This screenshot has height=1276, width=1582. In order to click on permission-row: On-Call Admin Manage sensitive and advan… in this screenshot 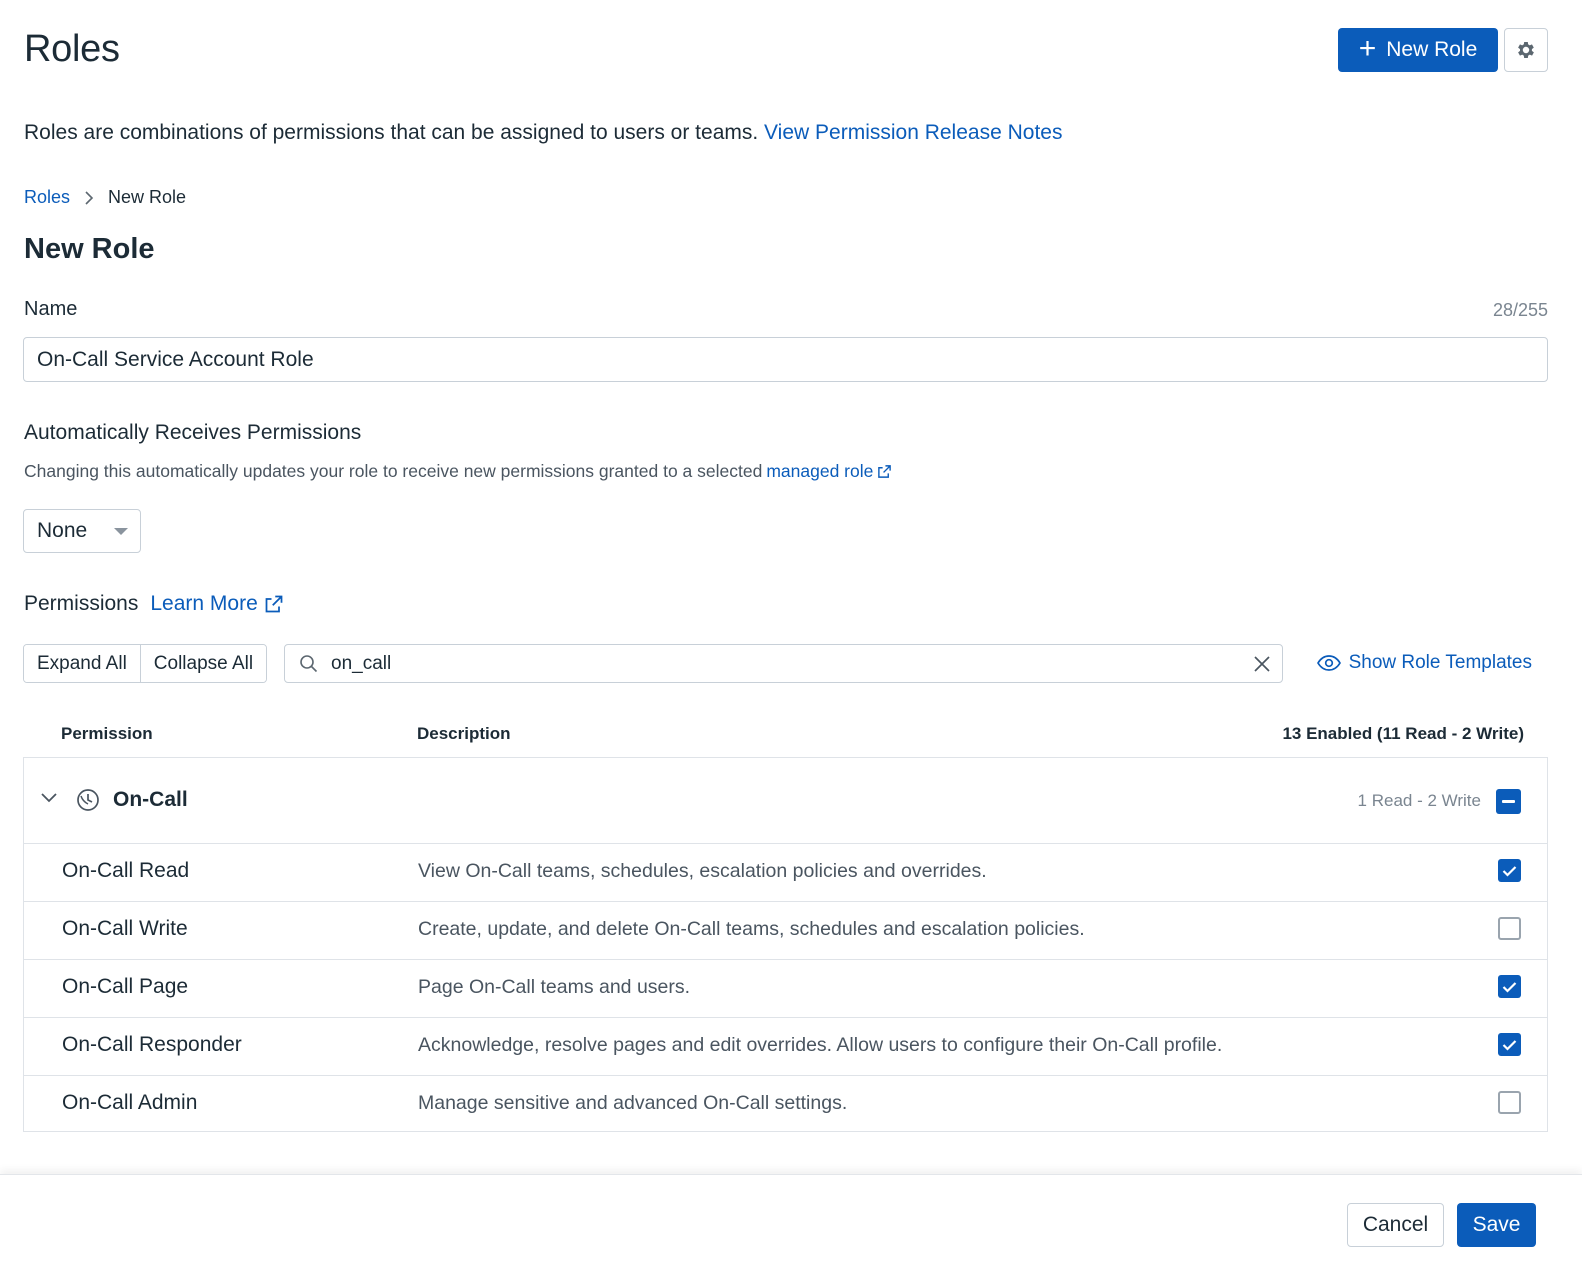, I will do `click(785, 1105)`.